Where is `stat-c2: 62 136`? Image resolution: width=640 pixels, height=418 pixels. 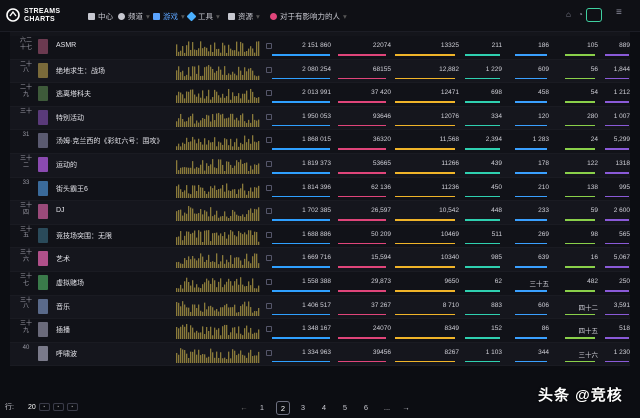 stat-c2: 62 136 is located at coordinates (381, 187).